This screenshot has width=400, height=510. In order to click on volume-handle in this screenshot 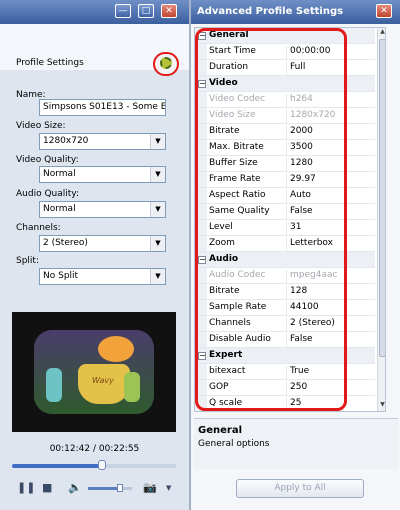, I will do `click(119, 488)`.